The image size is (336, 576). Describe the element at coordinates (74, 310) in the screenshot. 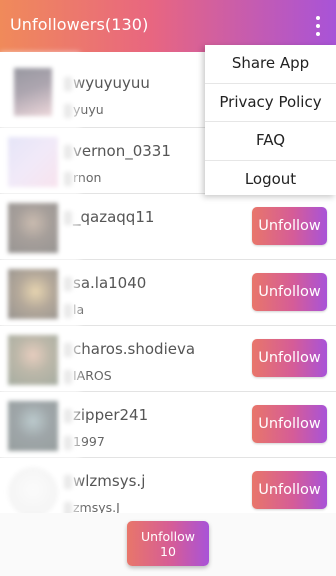

I see `display-name: la` at that location.